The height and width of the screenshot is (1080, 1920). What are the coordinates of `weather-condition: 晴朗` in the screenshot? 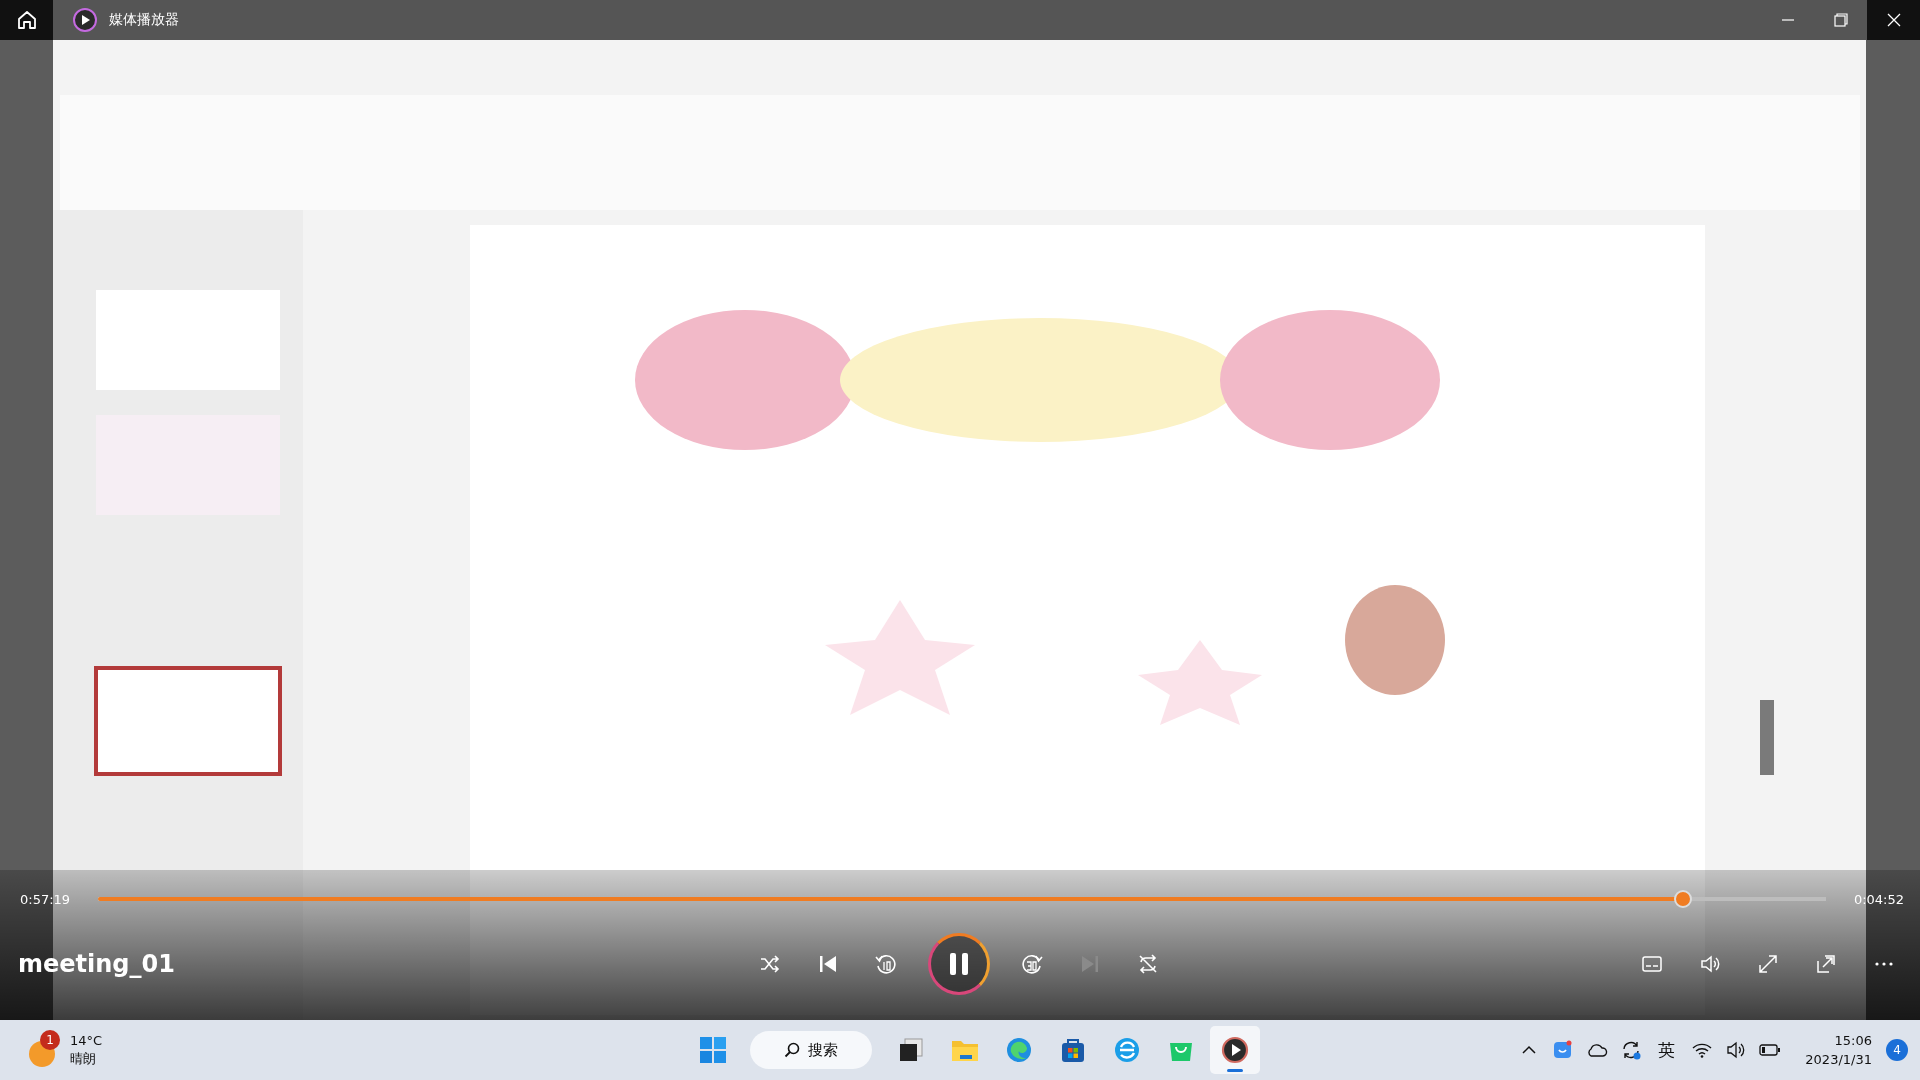 It's located at (86, 1059).